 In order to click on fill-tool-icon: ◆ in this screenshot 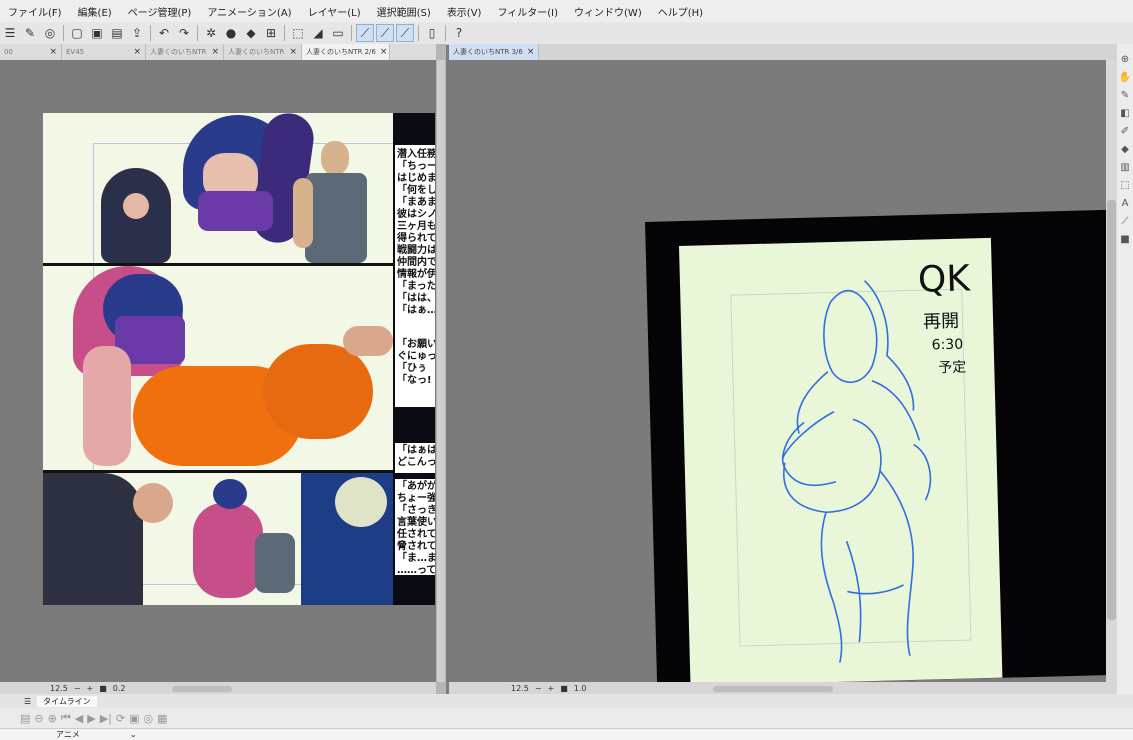, I will do `click(1125, 149)`.